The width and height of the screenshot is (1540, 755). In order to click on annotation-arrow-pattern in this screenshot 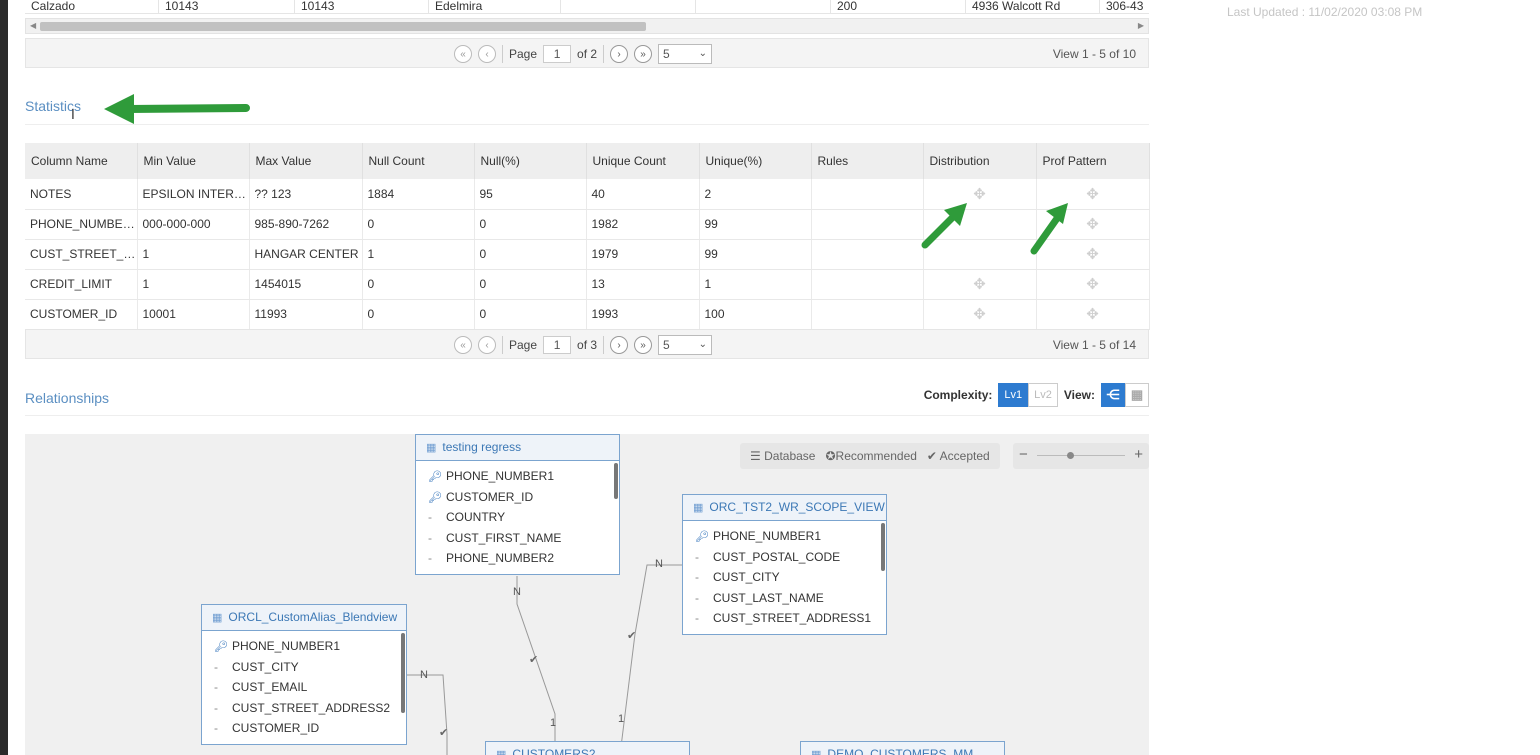, I will do `click(1049, 229)`.